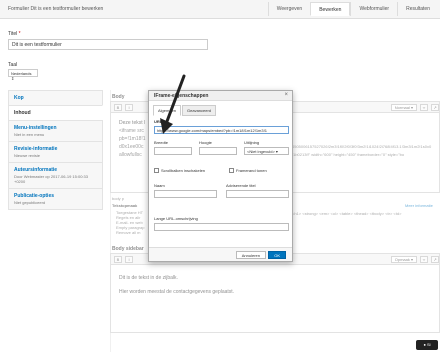 This screenshot has width=440, height=352. I want to click on longdesc-label: Lange URL-omschrijving, so click(176, 218).